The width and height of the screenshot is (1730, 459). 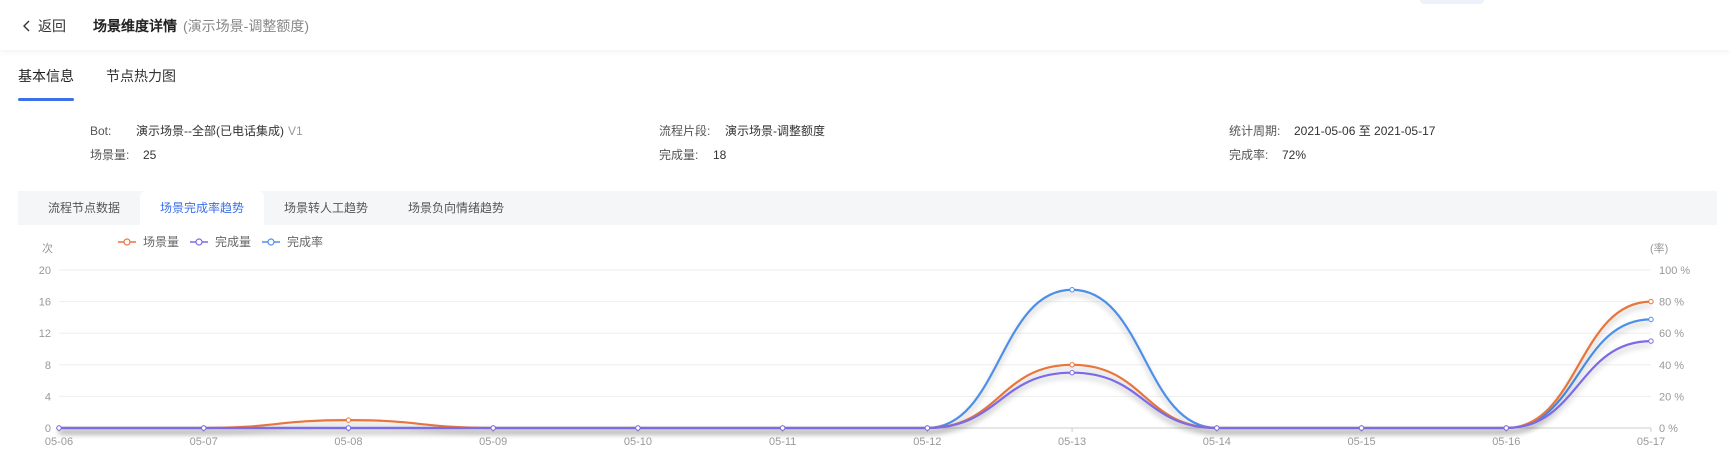 I want to click on x-tick-label: 05-10, so click(x=638, y=442).